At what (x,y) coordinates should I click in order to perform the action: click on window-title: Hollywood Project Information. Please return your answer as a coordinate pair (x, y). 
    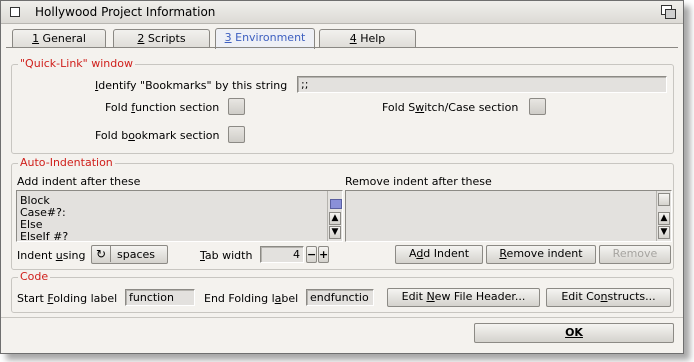
    Looking at the image, I should click on (125, 12).